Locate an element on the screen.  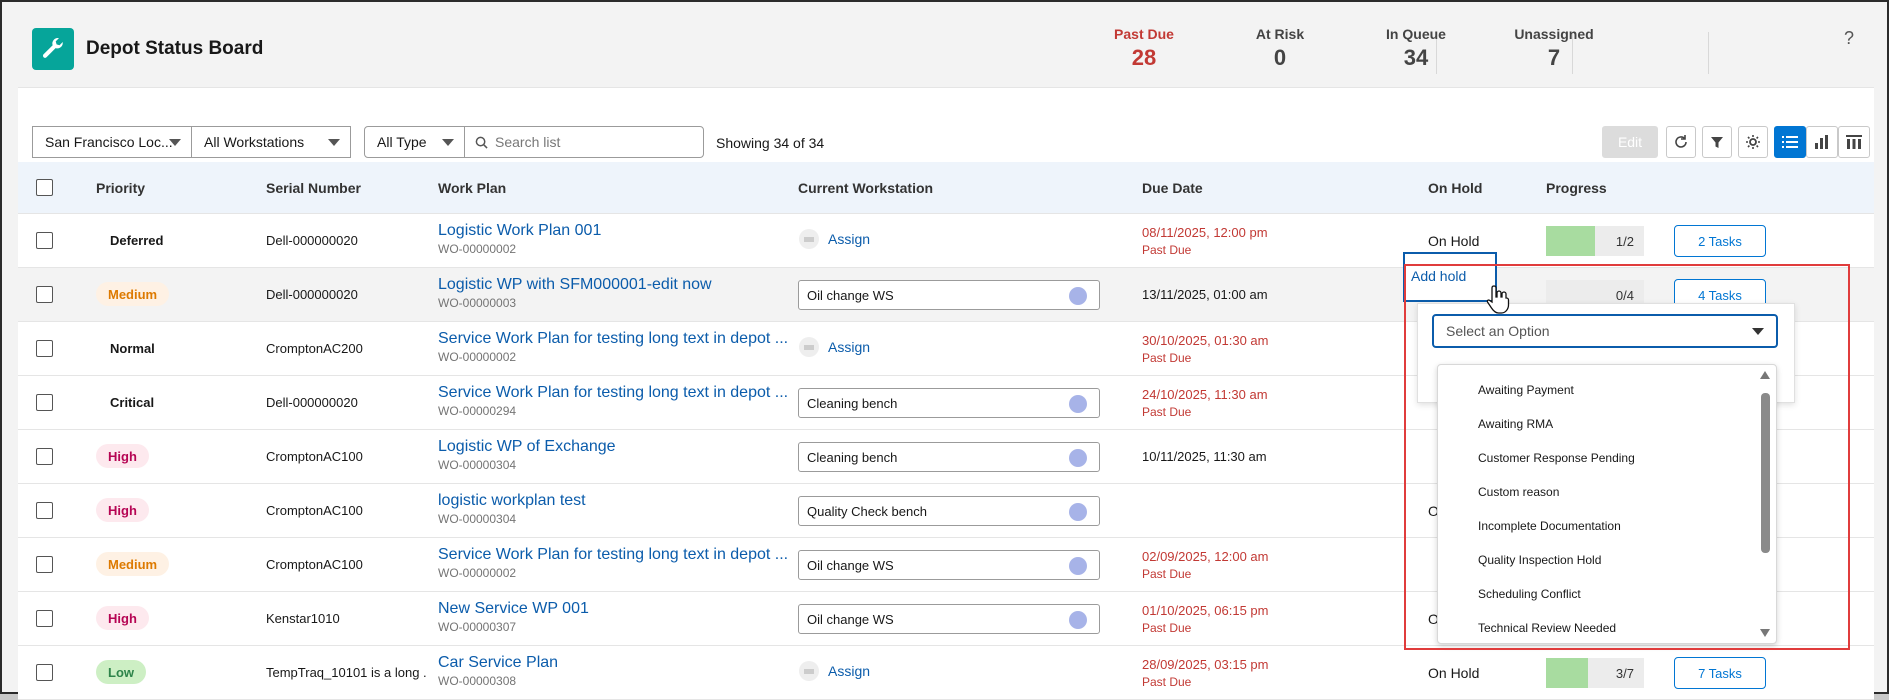
column-due-date: Due Date is located at coordinates (1172, 188).